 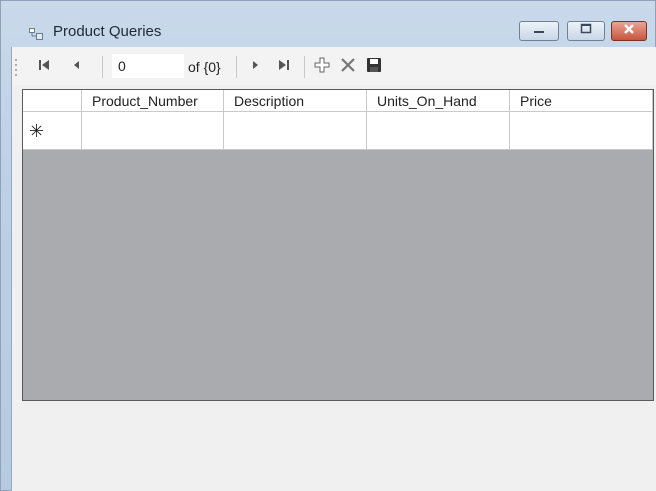 I want to click on minimize-icon, so click(x=539, y=31).